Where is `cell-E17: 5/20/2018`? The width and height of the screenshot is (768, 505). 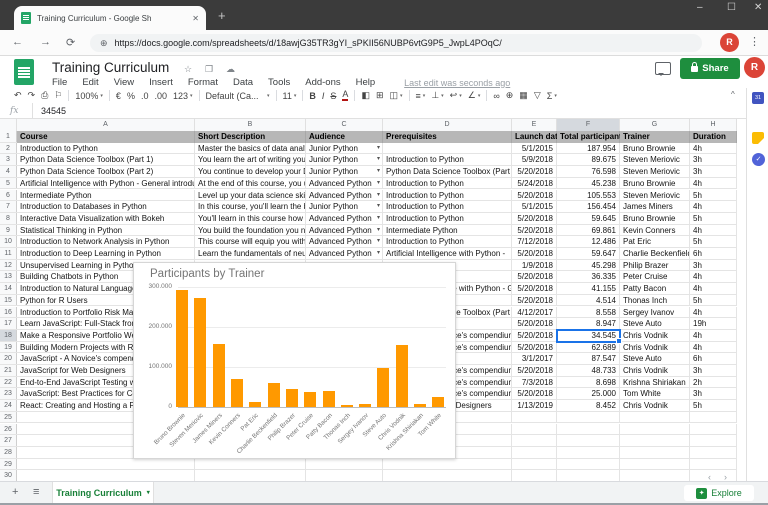
cell-E17: 5/20/2018 is located at coordinates (534, 324).